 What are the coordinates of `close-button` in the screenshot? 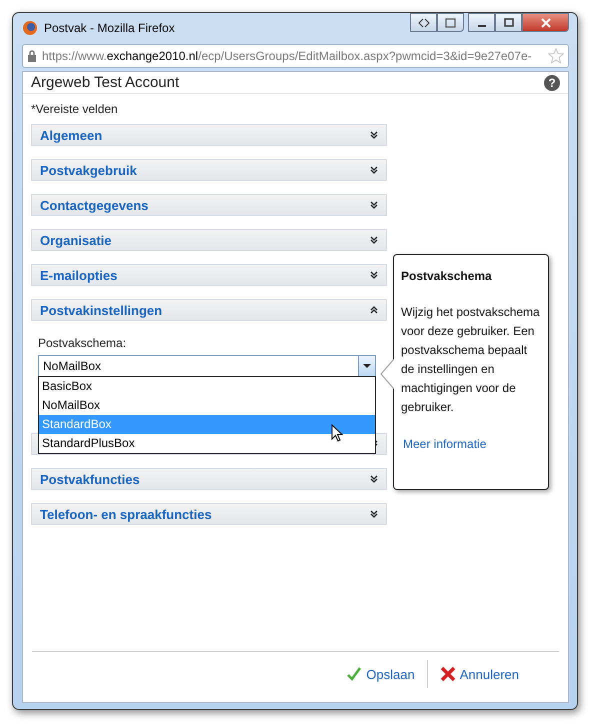 It's located at (545, 22).